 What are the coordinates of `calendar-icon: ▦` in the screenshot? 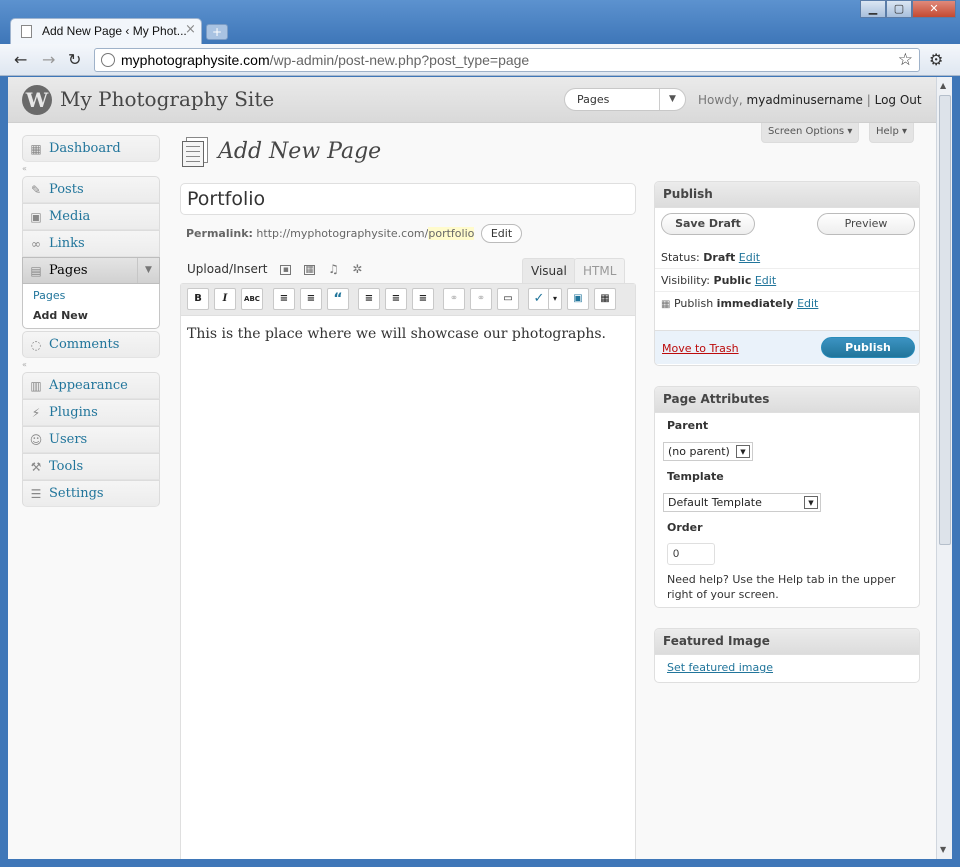 It's located at (666, 304).